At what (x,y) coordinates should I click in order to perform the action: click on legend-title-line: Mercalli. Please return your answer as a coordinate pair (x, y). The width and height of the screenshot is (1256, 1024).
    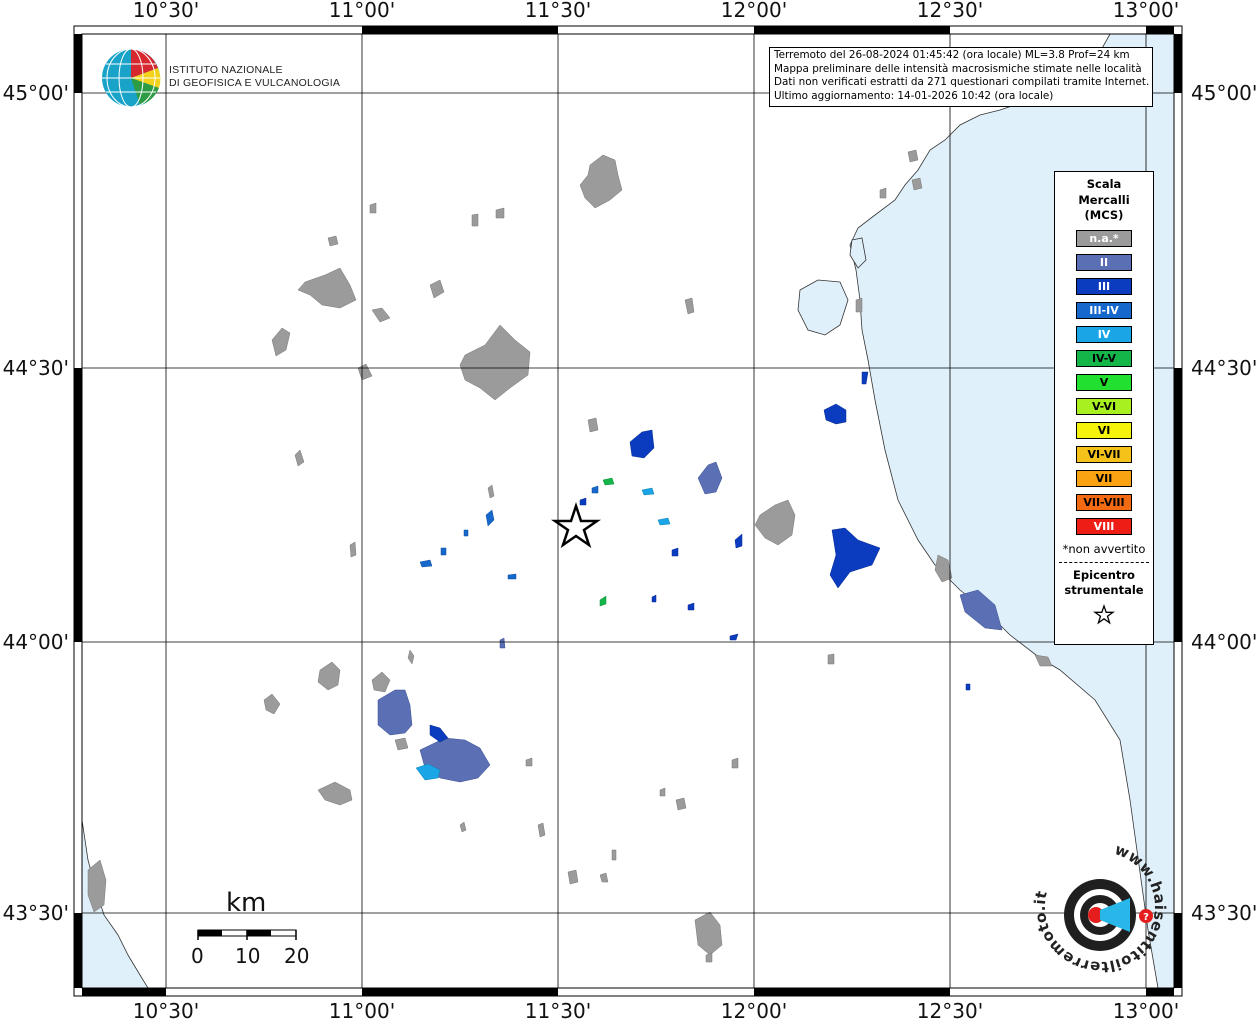
    Looking at the image, I should click on (1104, 199).